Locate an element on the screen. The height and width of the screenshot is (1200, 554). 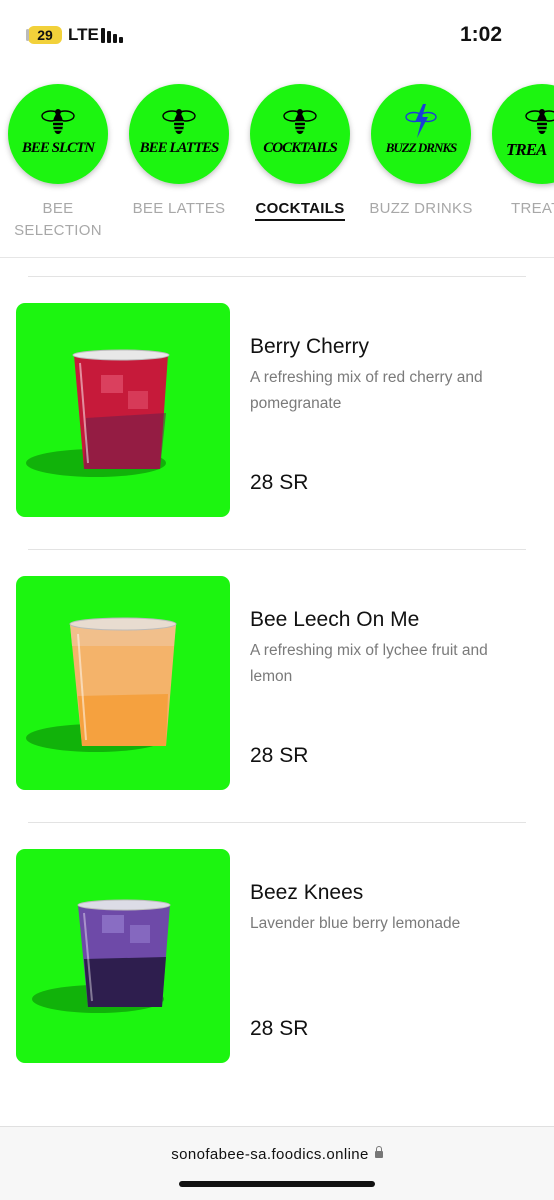
signal-icon is located at coordinates (114, 35).